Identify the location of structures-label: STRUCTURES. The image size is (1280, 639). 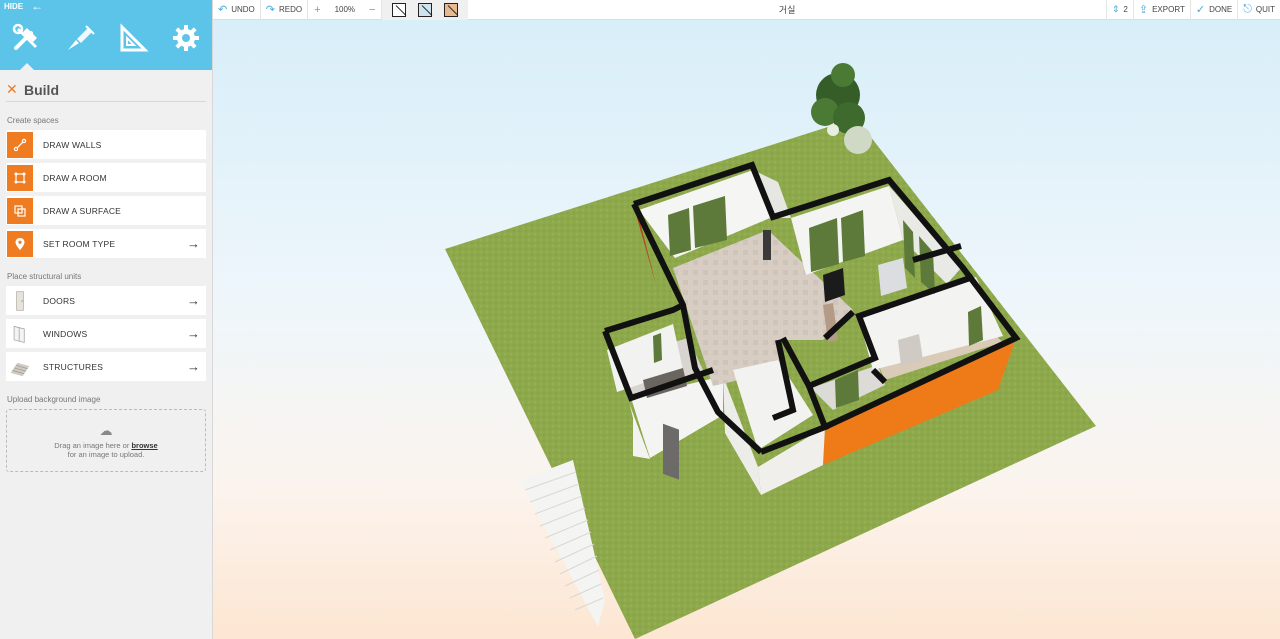
(73, 366).